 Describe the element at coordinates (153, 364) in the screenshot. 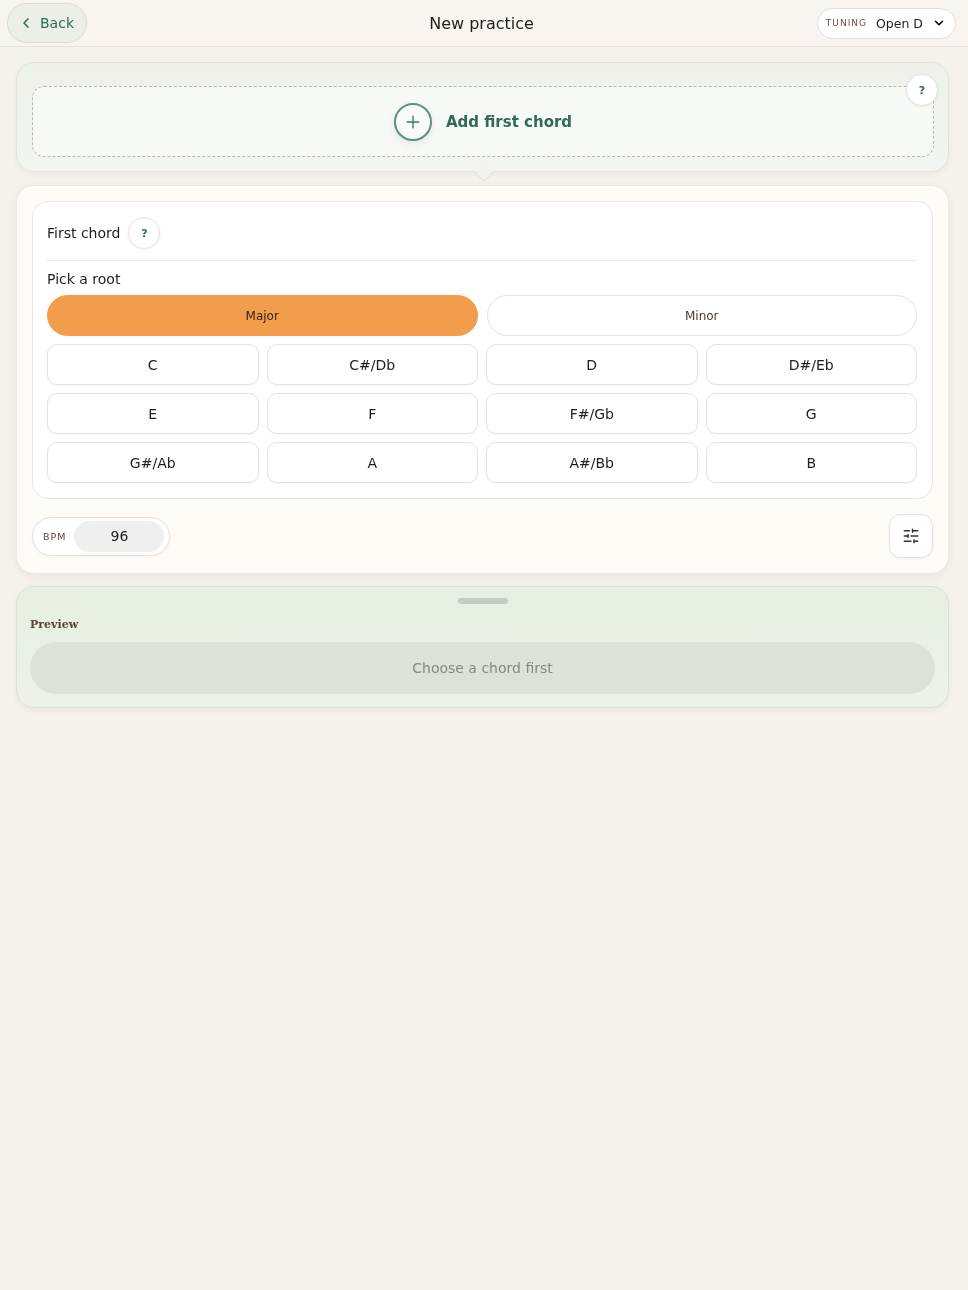

I see `root-note-button: C` at that location.